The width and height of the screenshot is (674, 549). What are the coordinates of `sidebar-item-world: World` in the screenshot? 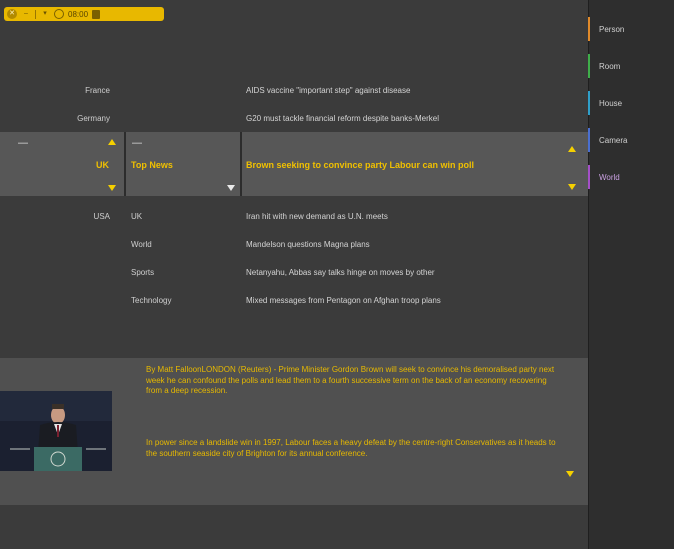 It's located at (609, 177).